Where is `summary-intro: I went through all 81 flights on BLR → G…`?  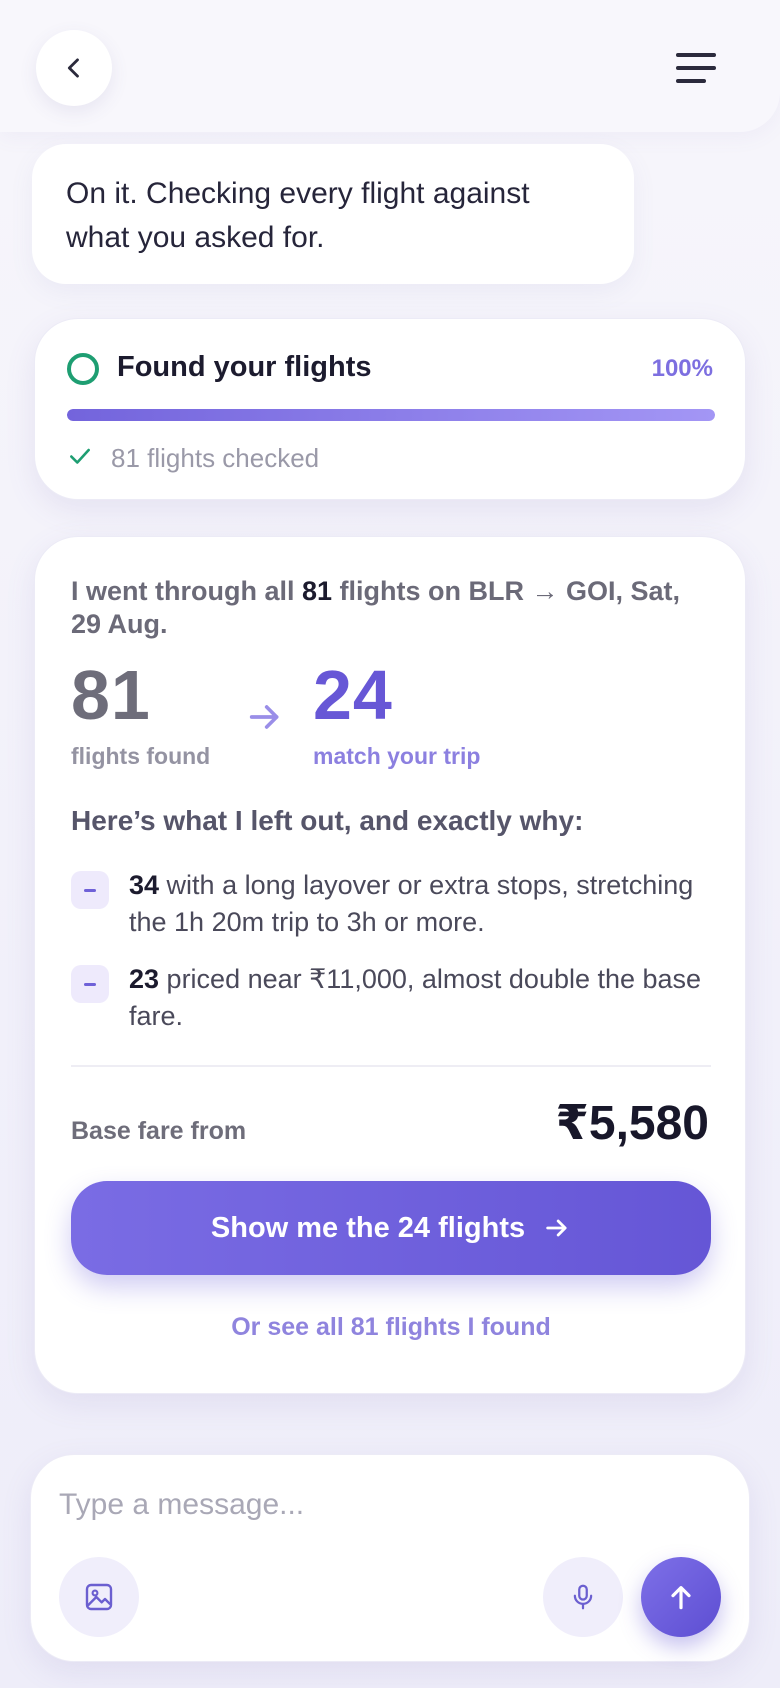 summary-intro: I went through all 81 flights on BLR → G… is located at coordinates (391, 608).